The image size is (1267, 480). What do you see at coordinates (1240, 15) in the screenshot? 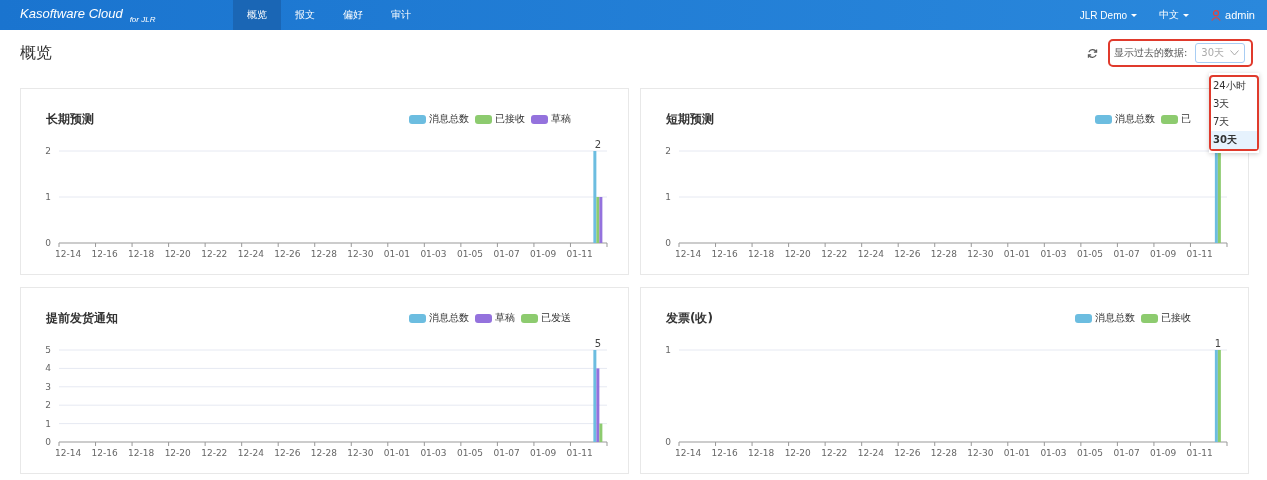
I see `user-name-link: admin` at bounding box center [1240, 15].